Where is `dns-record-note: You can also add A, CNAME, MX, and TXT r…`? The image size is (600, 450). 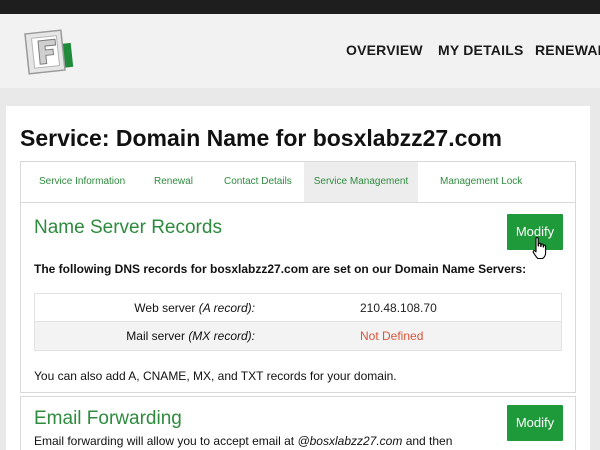 dns-record-note: You can also add A, CNAME, MX, and TXT r… is located at coordinates (215, 376).